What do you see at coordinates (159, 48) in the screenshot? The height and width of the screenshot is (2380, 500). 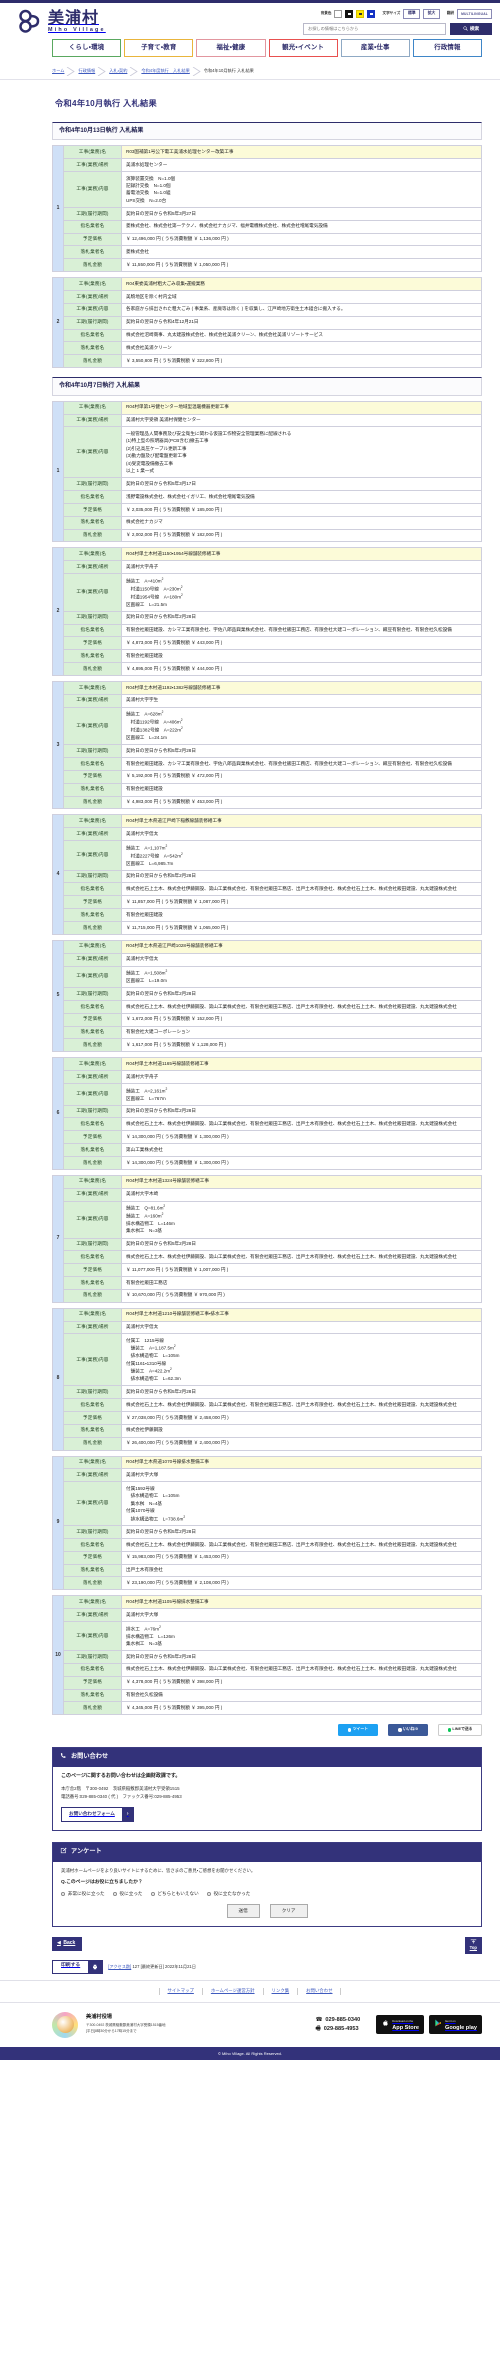 I see `gnav-item-1: 子育て・教育` at bounding box center [159, 48].